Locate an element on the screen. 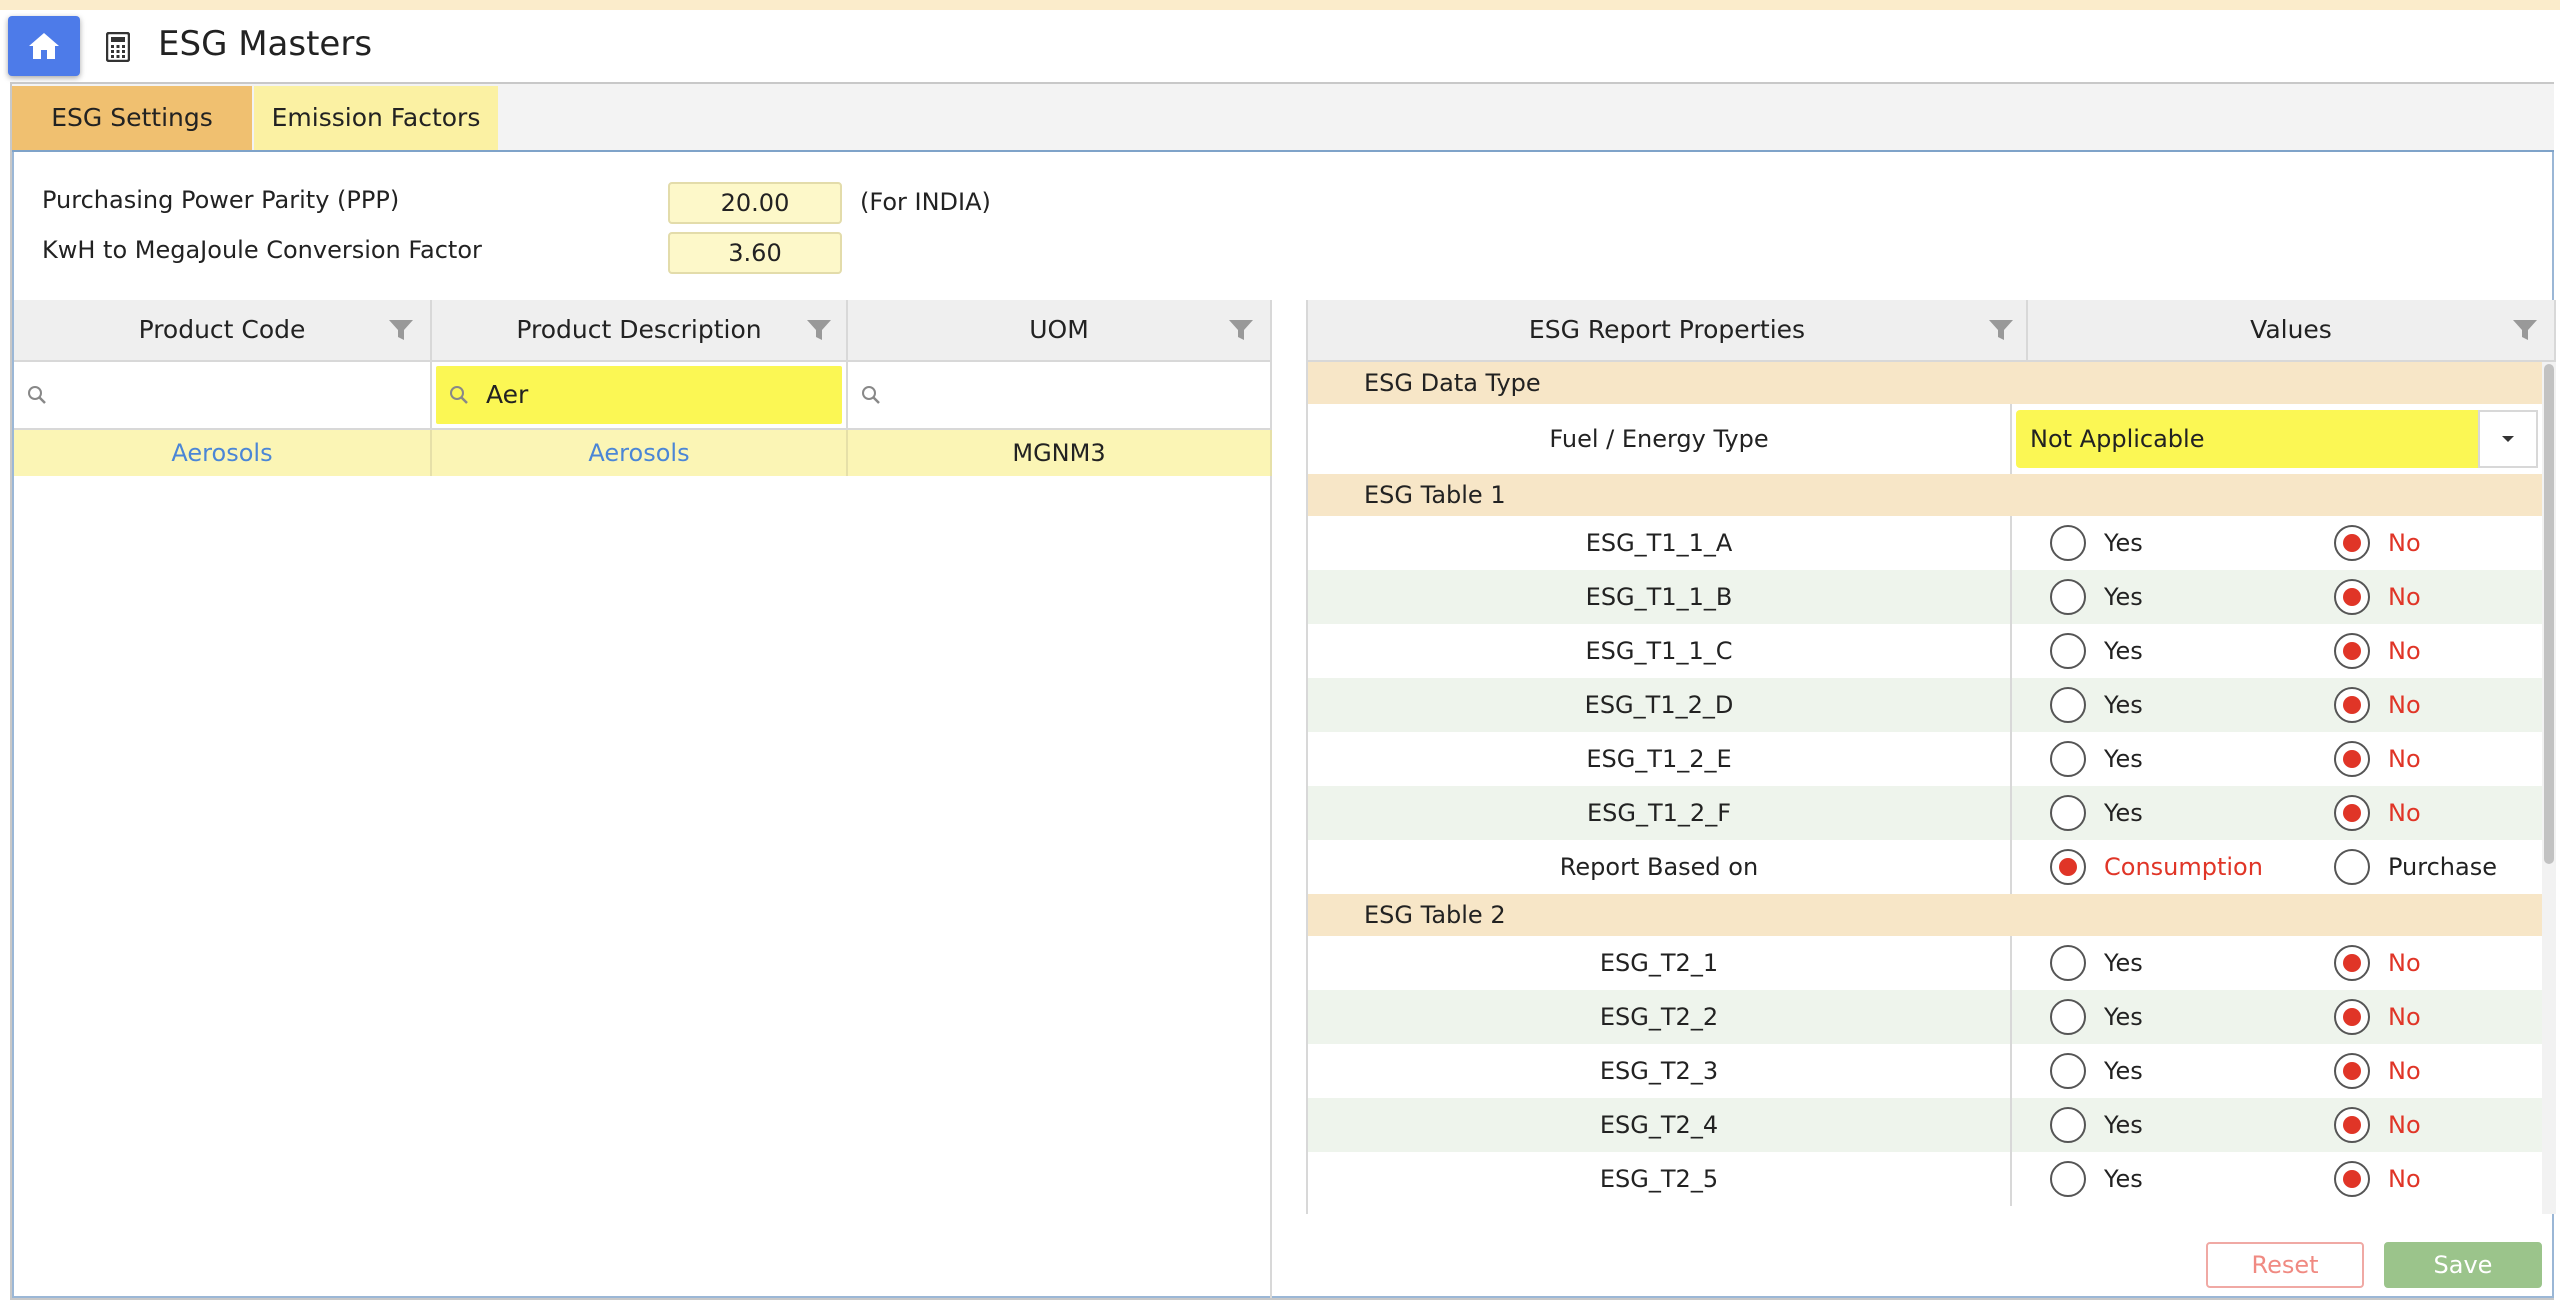 This screenshot has height=1304, width=2560. property-name: ESG_T1_2_D is located at coordinates (1660, 705).